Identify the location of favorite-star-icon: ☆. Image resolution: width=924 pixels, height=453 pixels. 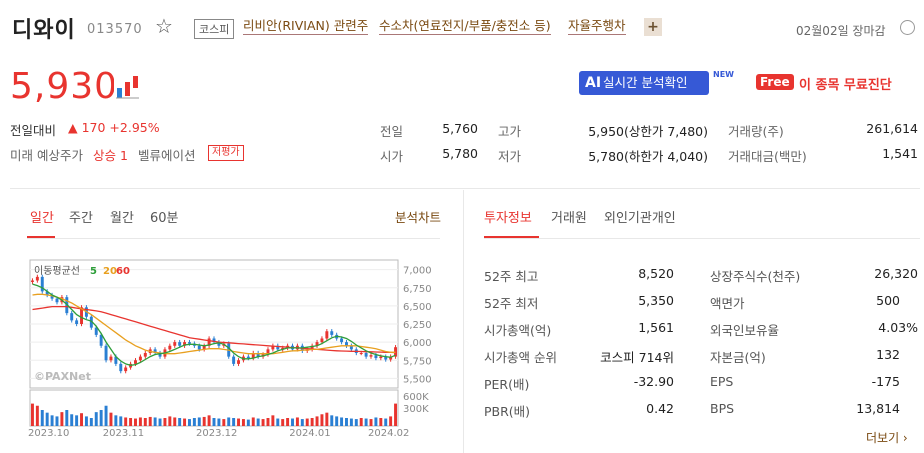
(164, 26).